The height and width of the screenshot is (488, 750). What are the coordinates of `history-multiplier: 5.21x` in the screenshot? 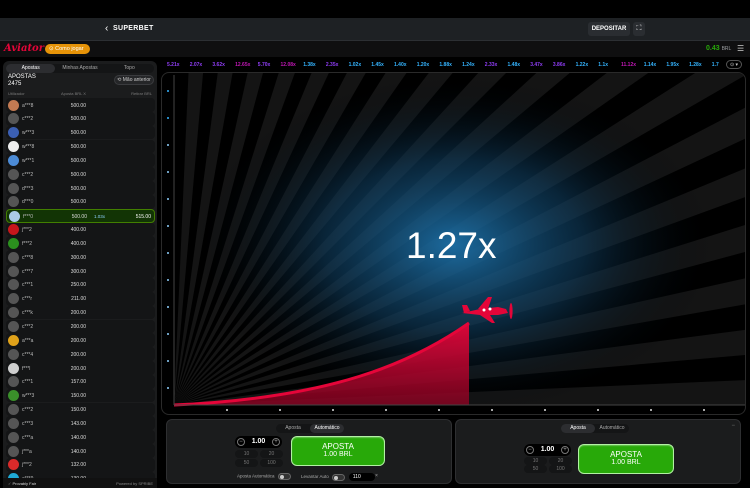 It's located at (173, 65).